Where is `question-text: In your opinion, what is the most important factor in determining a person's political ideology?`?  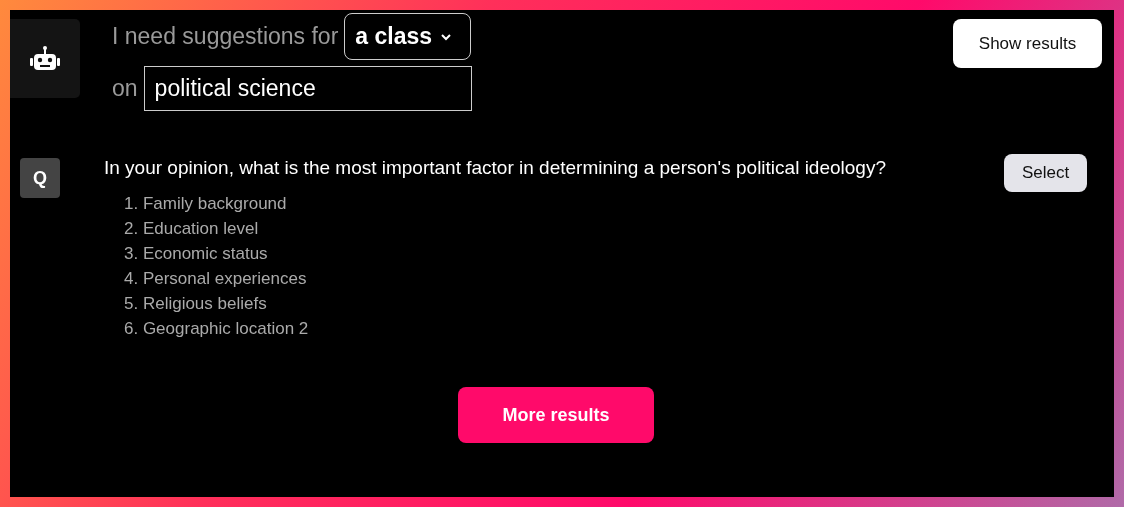
question-text: In your opinion, what is the most important factor in determining a person's political ideology? is located at coordinates (495, 168).